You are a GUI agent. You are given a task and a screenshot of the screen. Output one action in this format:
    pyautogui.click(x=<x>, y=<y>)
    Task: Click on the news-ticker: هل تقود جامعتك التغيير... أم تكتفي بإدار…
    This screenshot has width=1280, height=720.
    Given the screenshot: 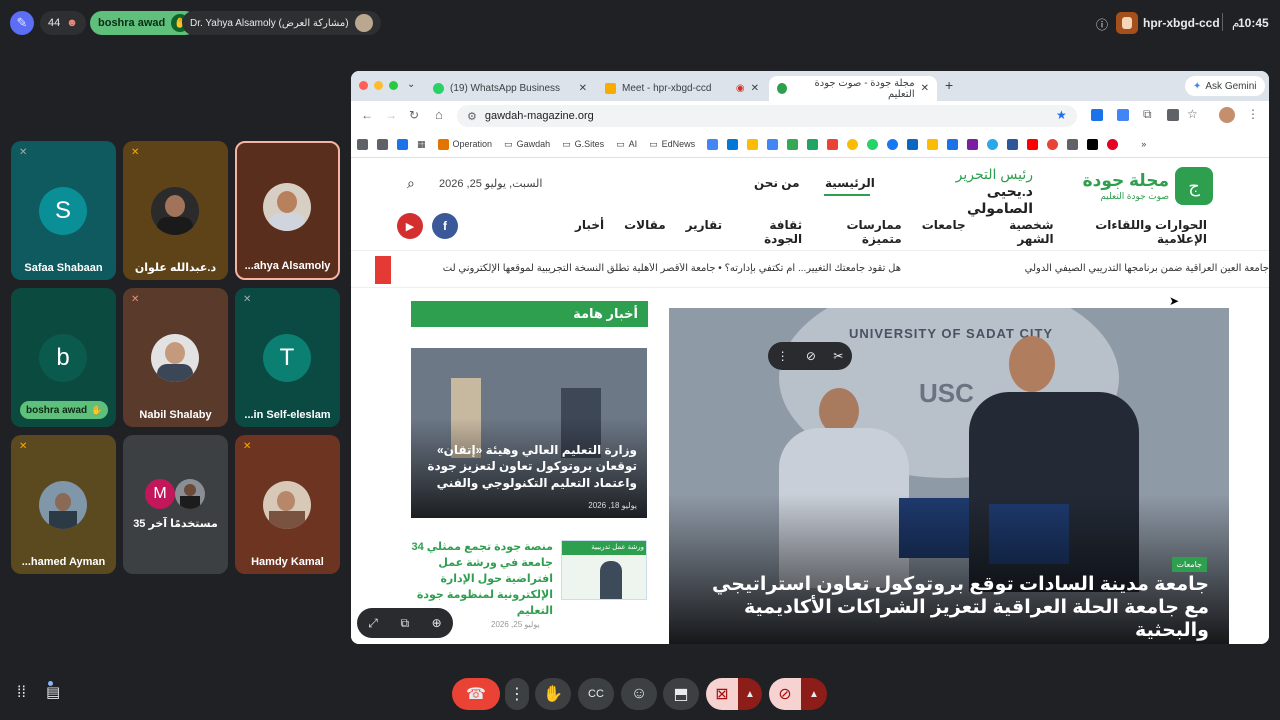 What is the action you would take?
    pyautogui.click(x=810, y=269)
    